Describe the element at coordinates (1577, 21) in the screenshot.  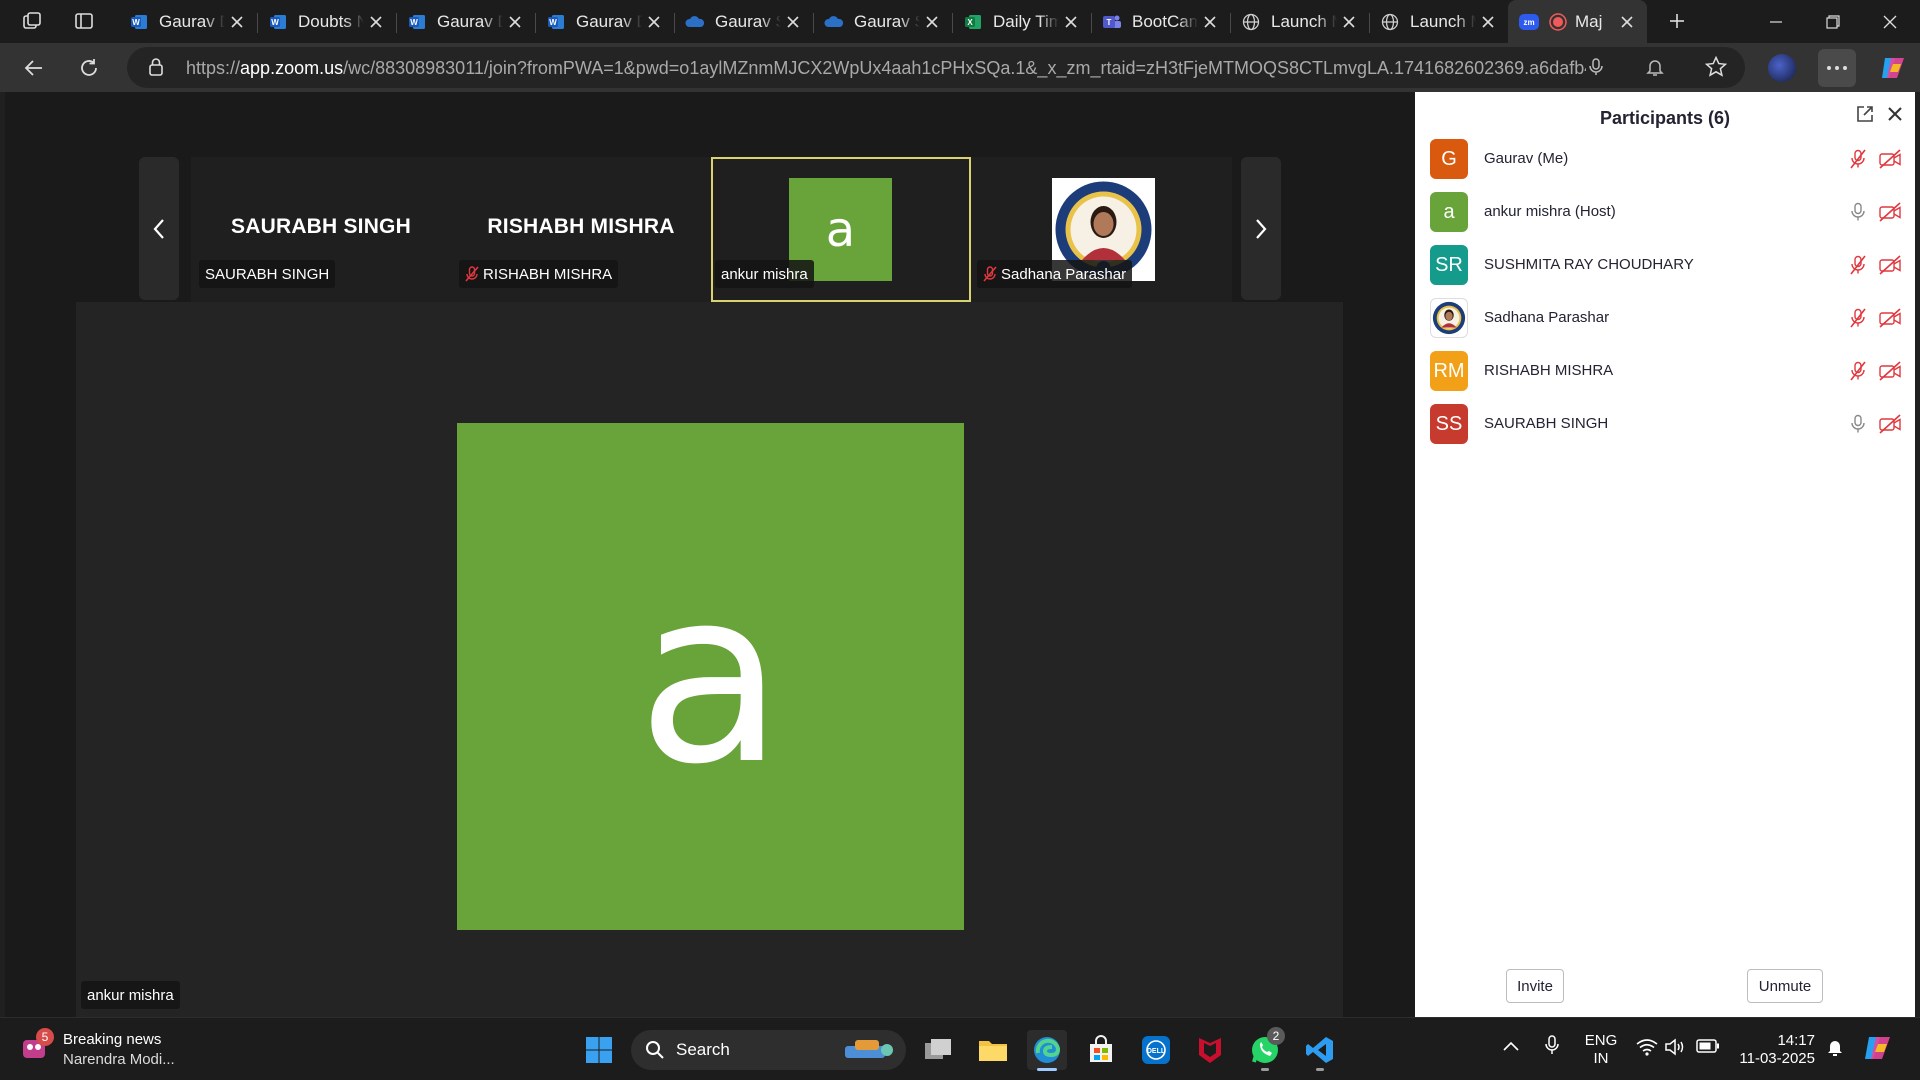
I see `browser-tab: zm Maj` at that location.